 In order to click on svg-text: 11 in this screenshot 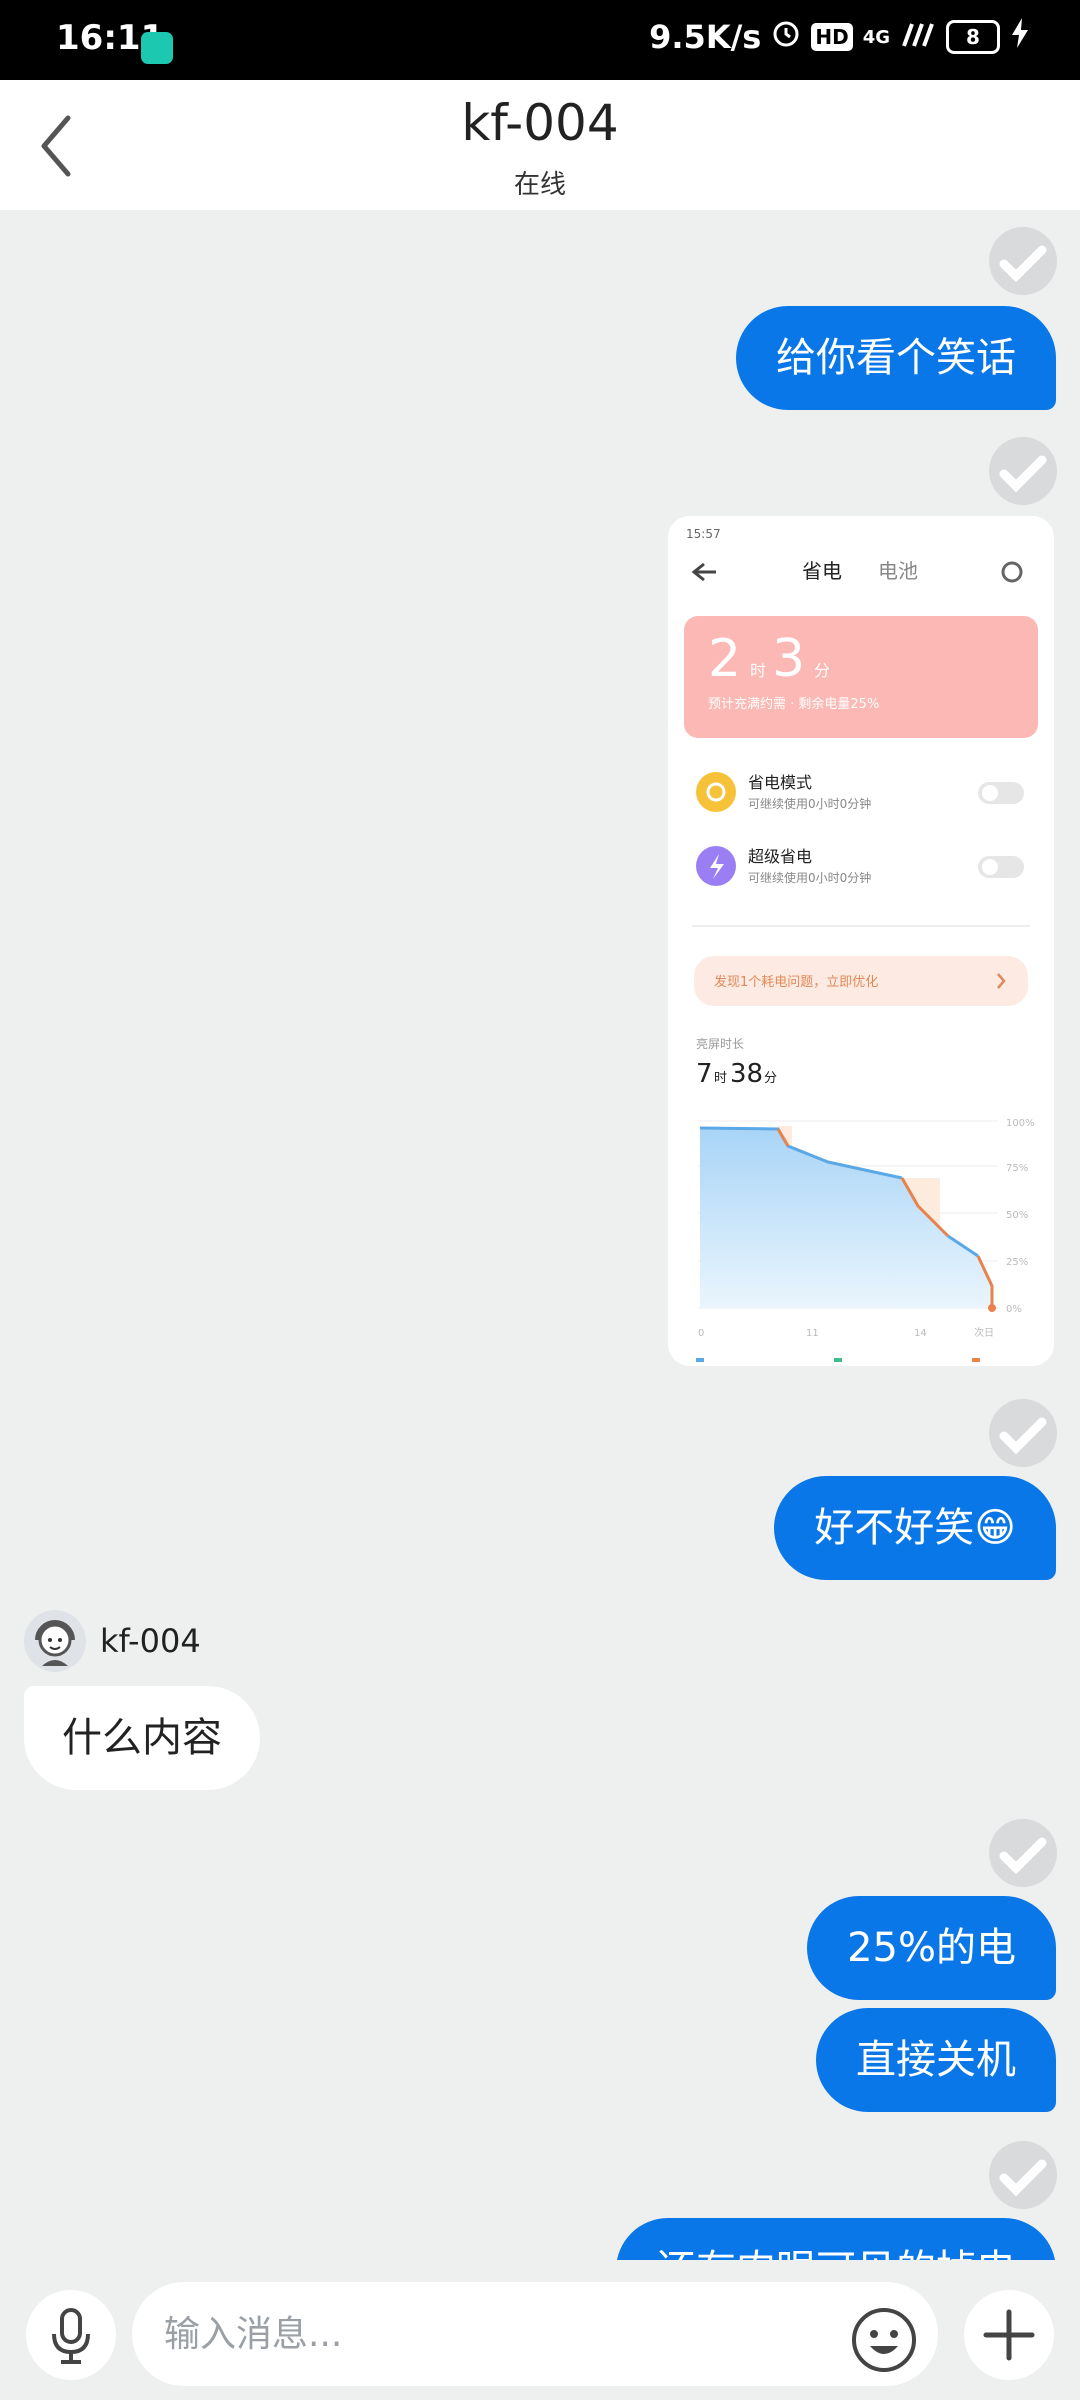, I will do `click(812, 1333)`.